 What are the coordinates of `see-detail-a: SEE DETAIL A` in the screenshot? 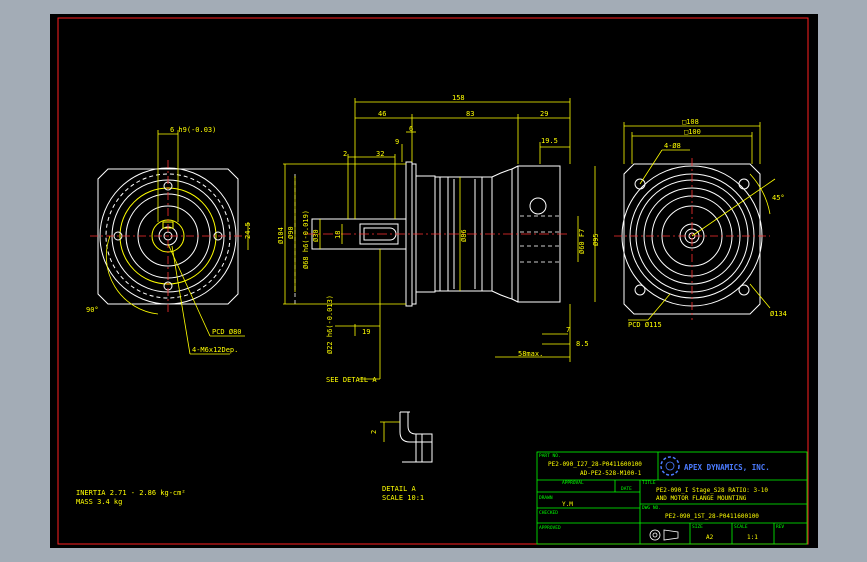 It's located at (351, 380).